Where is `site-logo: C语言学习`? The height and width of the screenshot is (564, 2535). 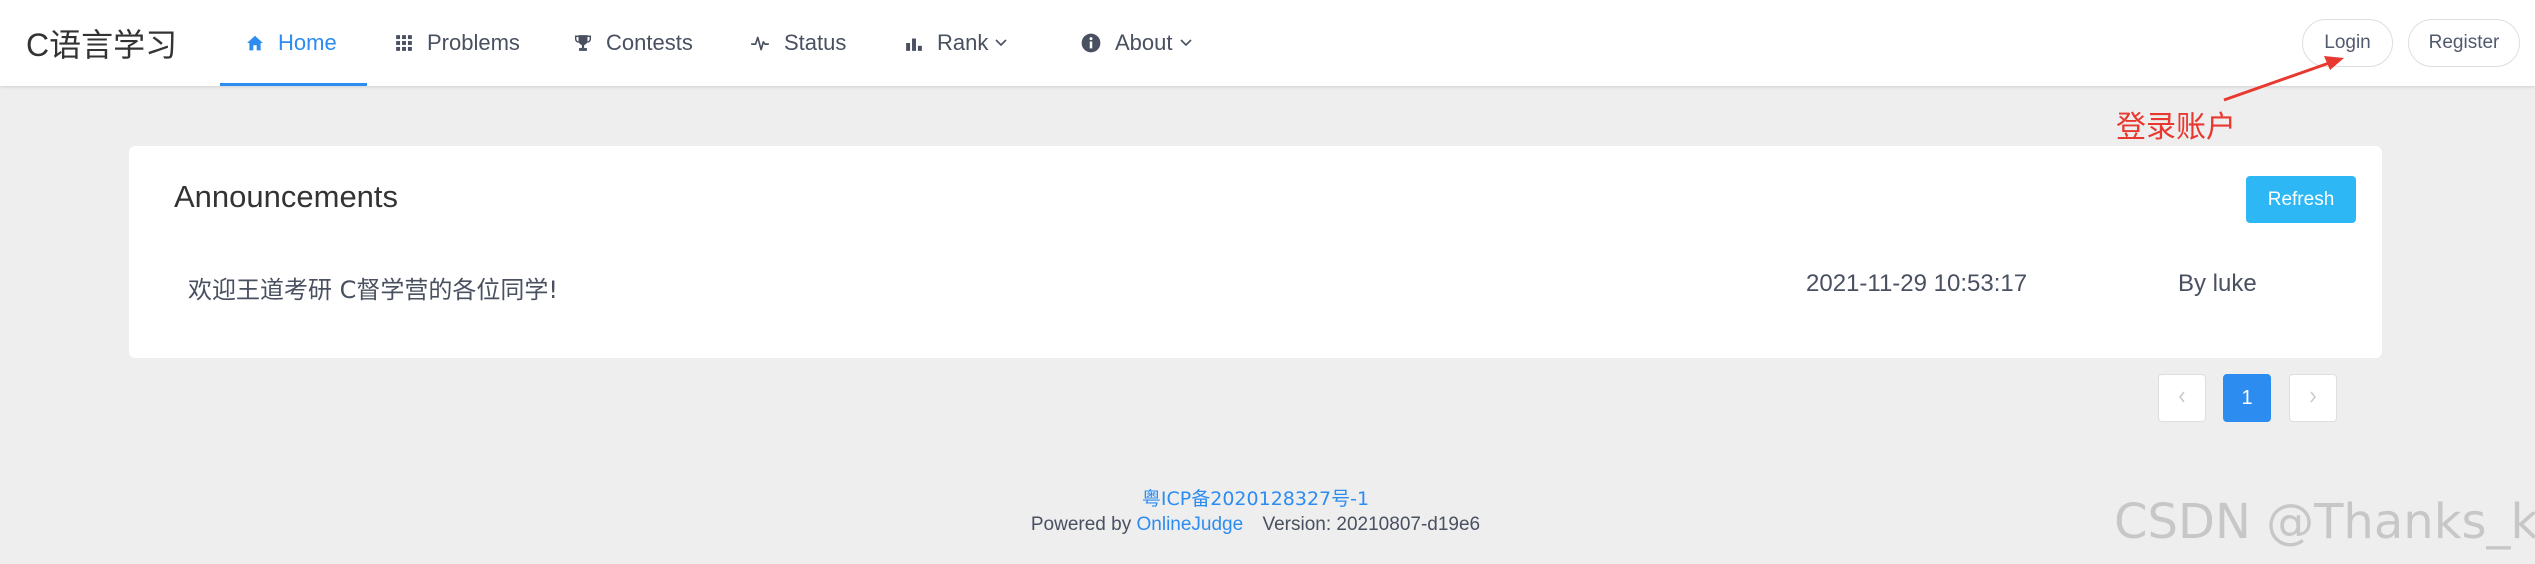
site-logo: C语言学习 is located at coordinates (101, 43).